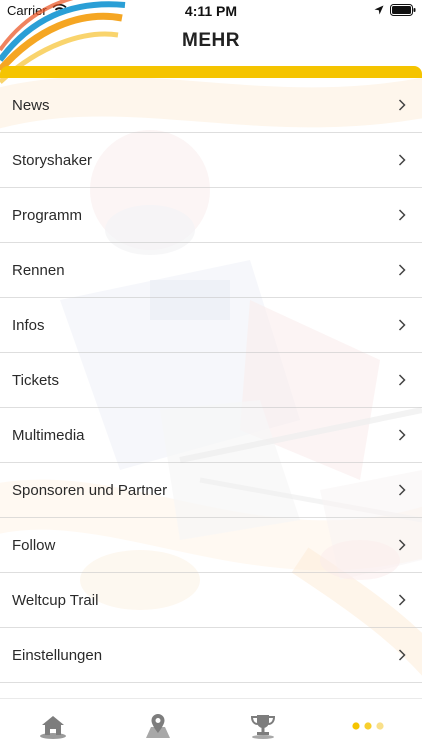 This screenshot has width=422, height=750. I want to click on tab-bar, so click(211, 724).